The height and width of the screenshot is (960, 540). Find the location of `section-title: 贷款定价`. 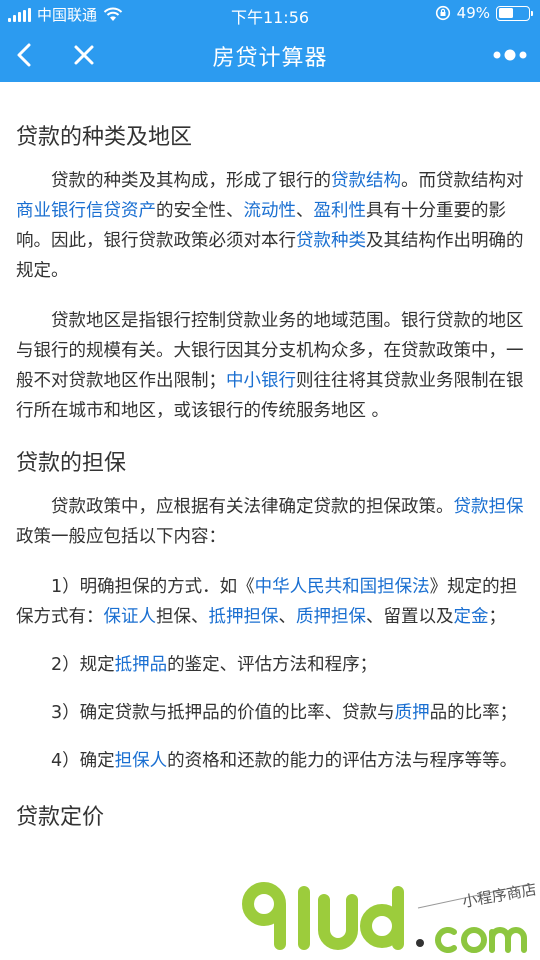

section-title: 贷款定价 is located at coordinates (60, 817).